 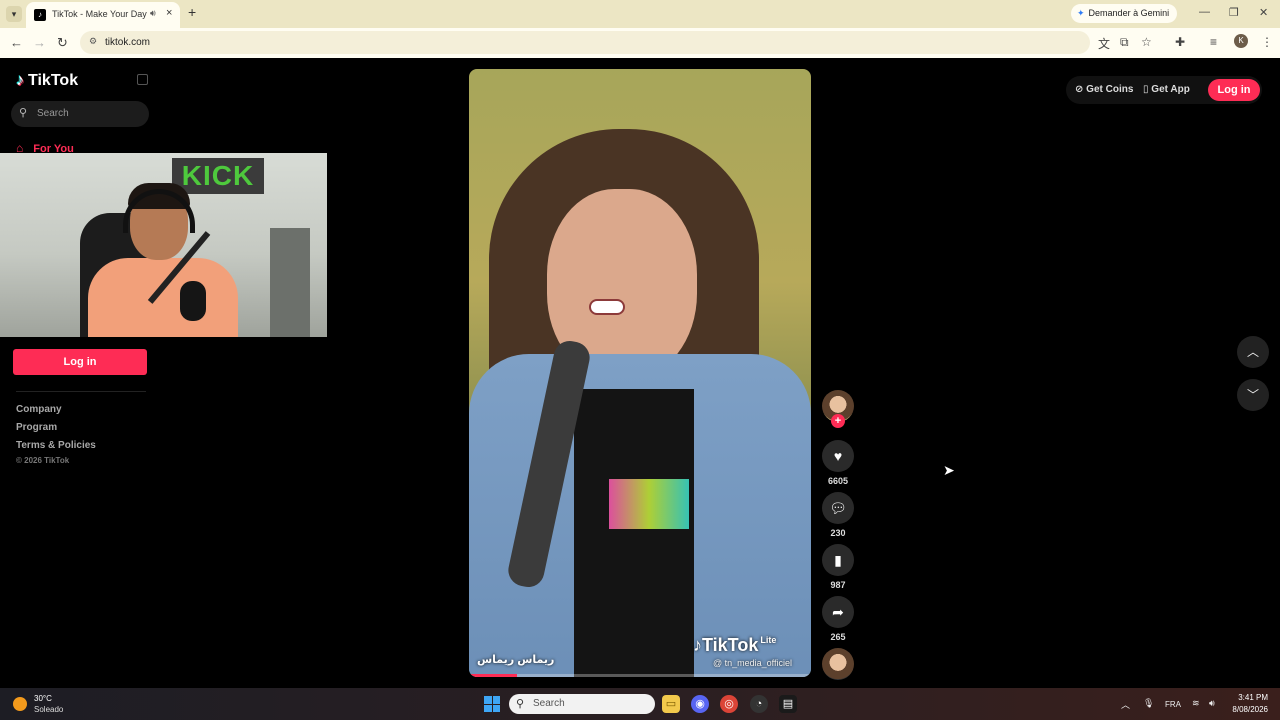 I want to click on footer-link-terms: Terms & Policies, so click(x=56, y=445).